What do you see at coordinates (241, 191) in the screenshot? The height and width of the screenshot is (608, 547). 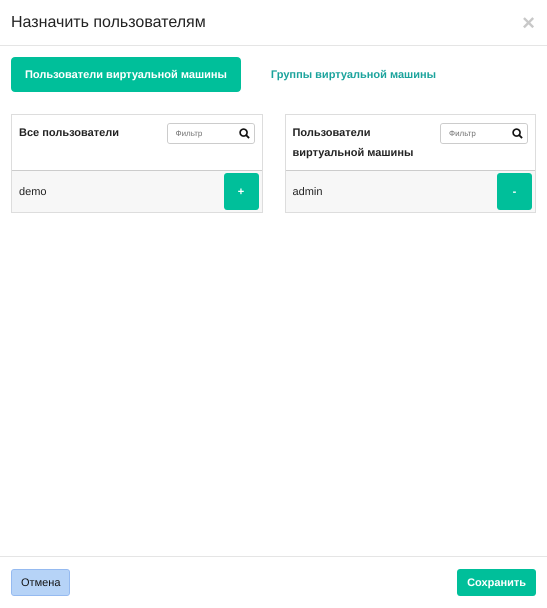 I see `list-action-button: +` at bounding box center [241, 191].